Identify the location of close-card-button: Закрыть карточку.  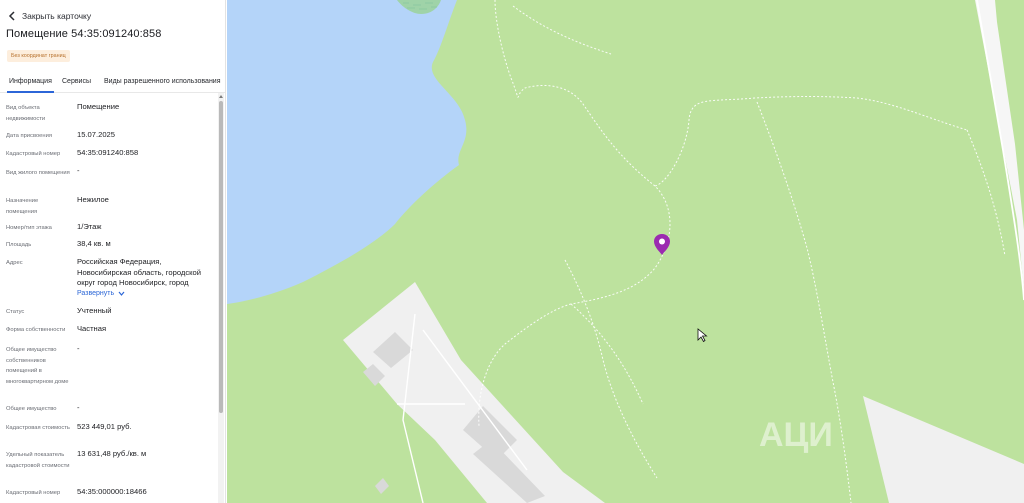
(49, 16).